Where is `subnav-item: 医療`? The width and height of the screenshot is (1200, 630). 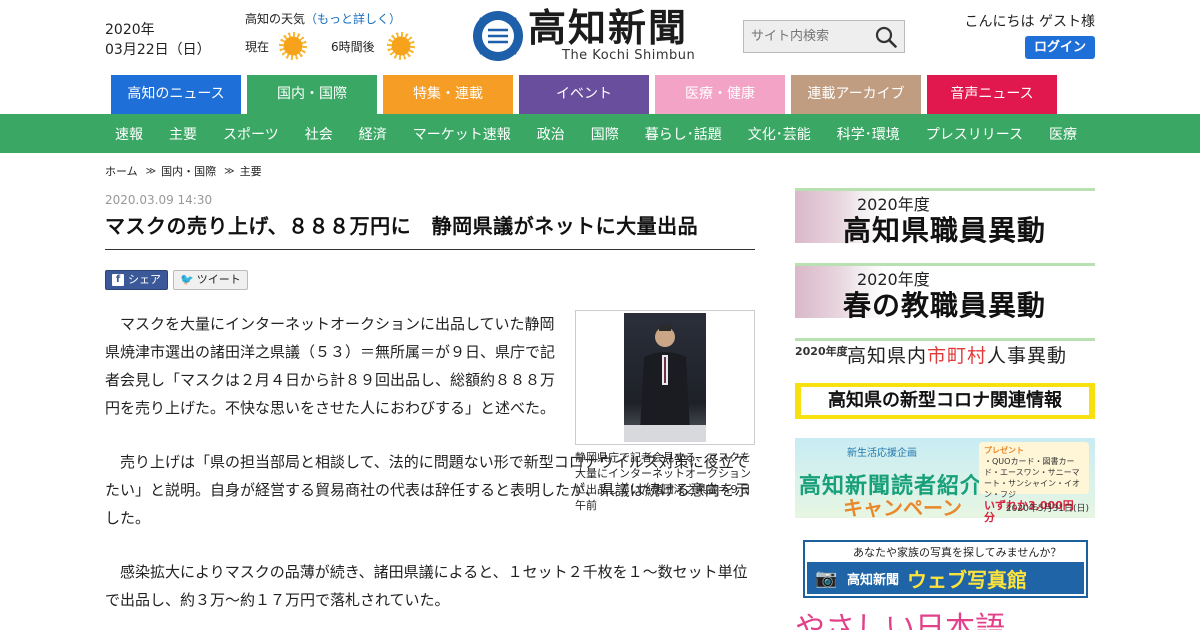 subnav-item: 医療 is located at coordinates (1063, 134).